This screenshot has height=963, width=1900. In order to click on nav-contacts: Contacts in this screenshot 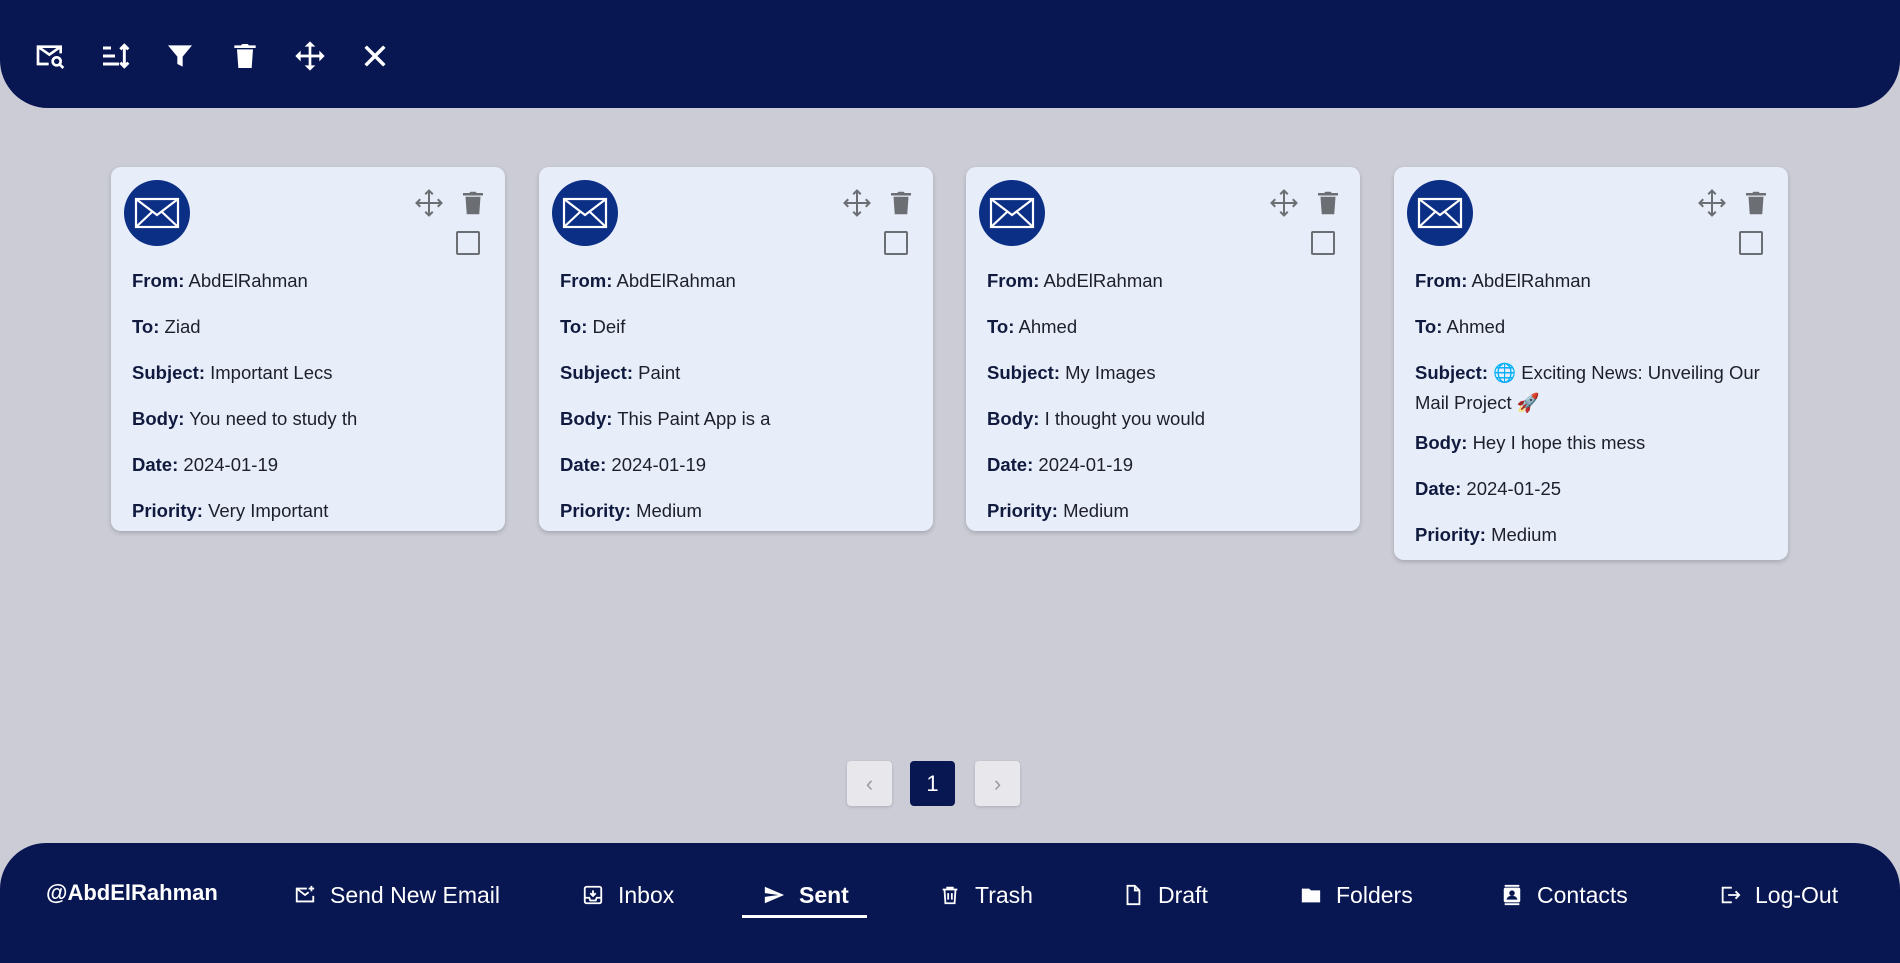, I will do `click(1564, 895)`.